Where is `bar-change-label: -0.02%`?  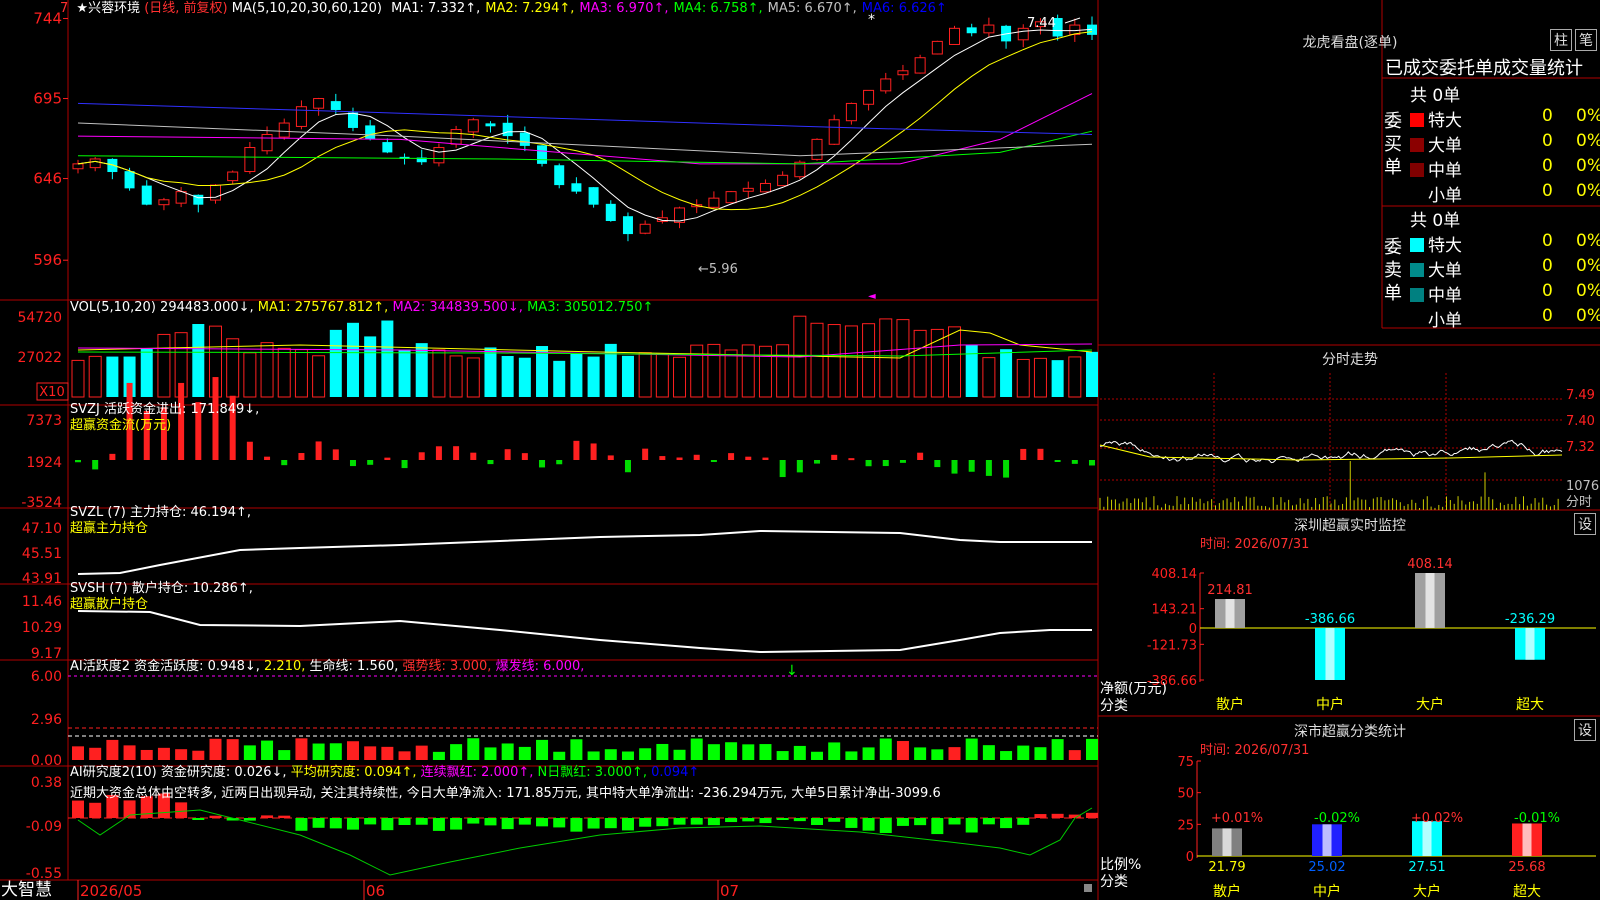 bar-change-label: -0.02% is located at coordinates (1337, 818).